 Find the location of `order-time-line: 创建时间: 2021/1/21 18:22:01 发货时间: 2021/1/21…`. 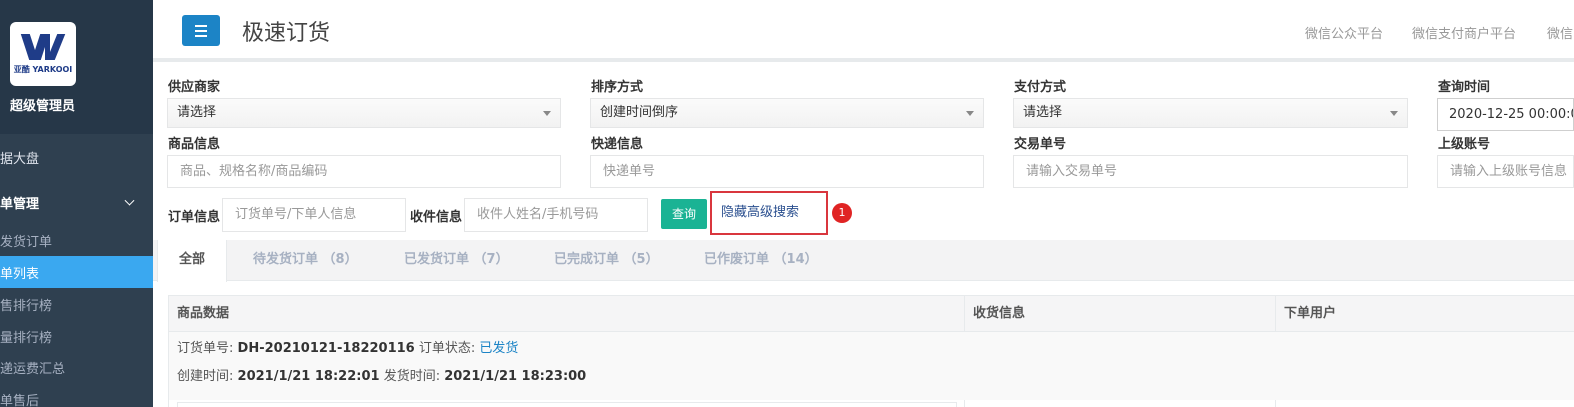

order-time-line: 创建时间: 2021/1/21 18:22:01 发货时间: 2021/1/21… is located at coordinates (381, 374).